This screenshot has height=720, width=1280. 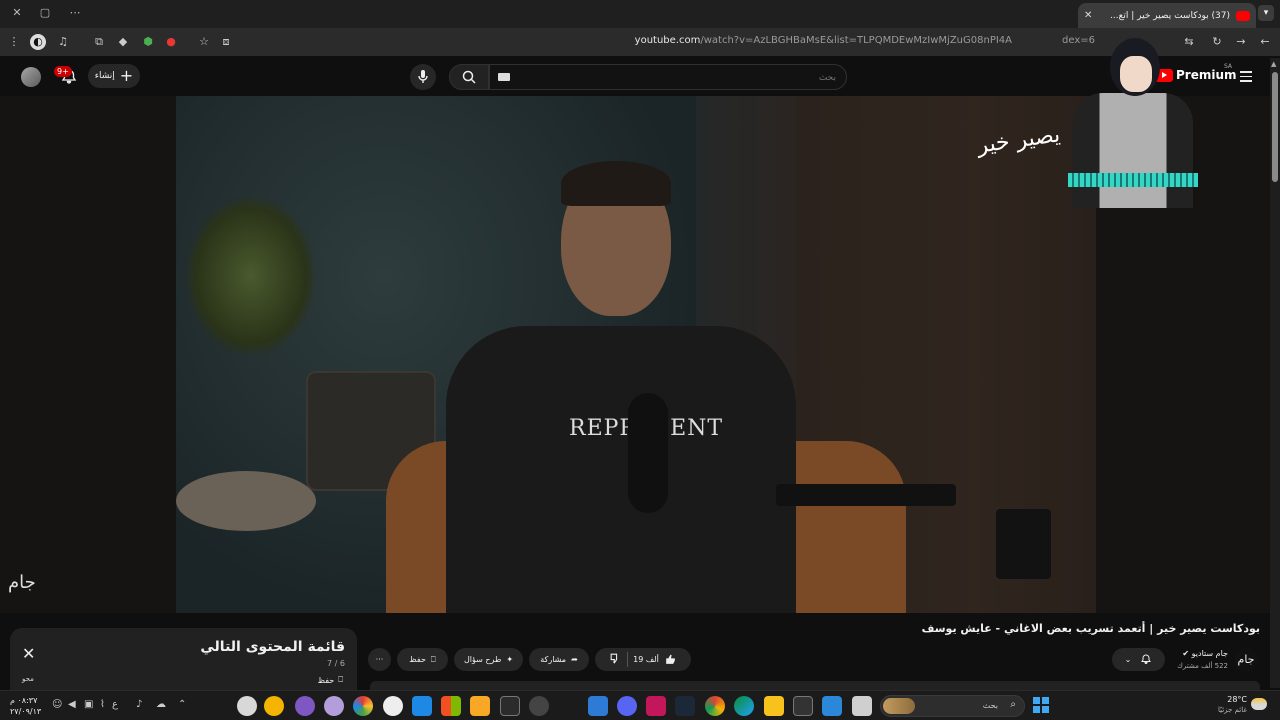 I want to click on start-windows-icon, so click(x=1041, y=705).